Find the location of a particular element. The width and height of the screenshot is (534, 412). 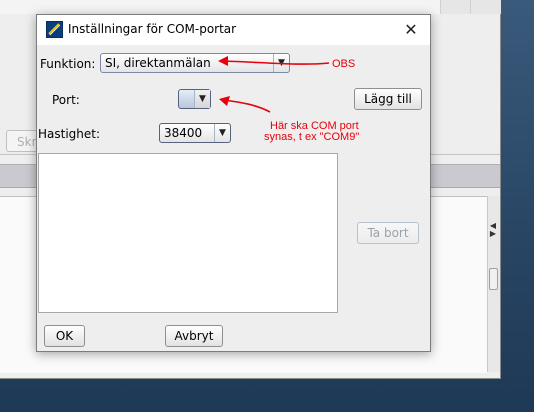

obs-arrowhead-icon is located at coordinates (223, 61).